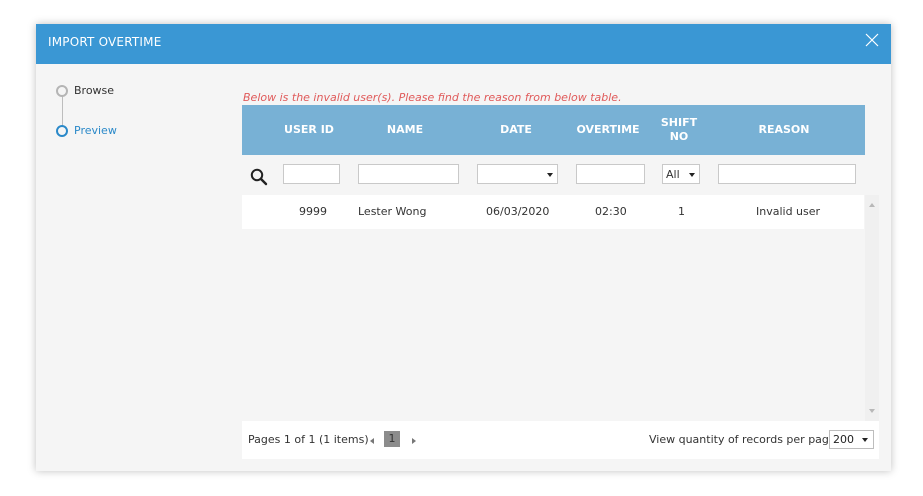  What do you see at coordinates (517, 174) in the screenshot?
I see `date-filter-select` at bounding box center [517, 174].